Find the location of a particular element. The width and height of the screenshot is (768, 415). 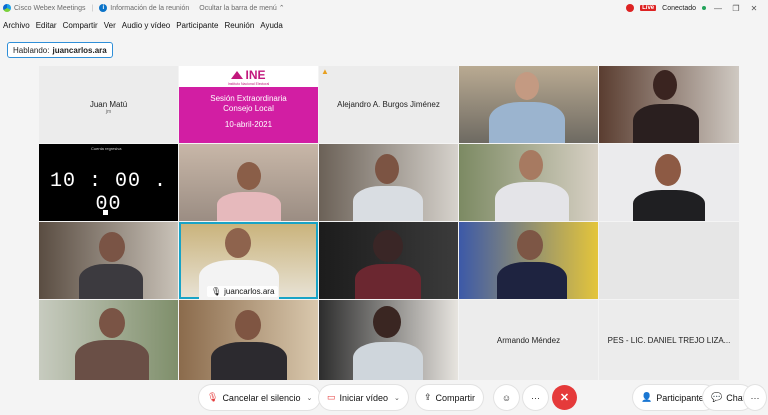

participant-initials: jm is located at coordinates (108, 112).